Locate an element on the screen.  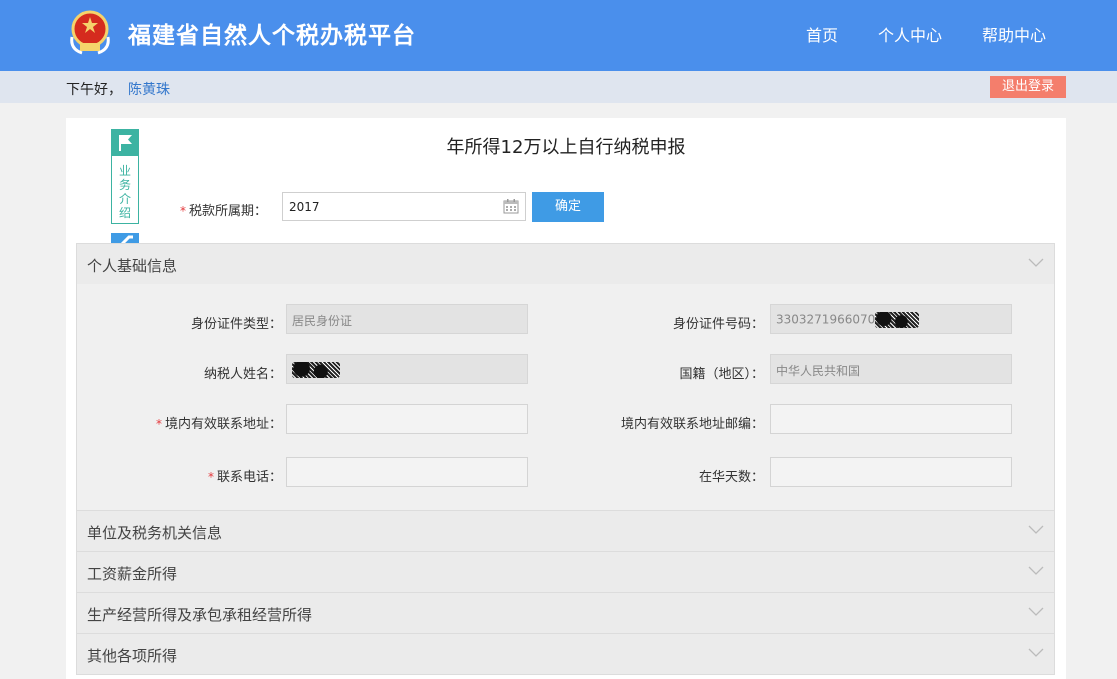
page-title: 年所得12万以上自行纳税申报 is located at coordinates (566, 147).